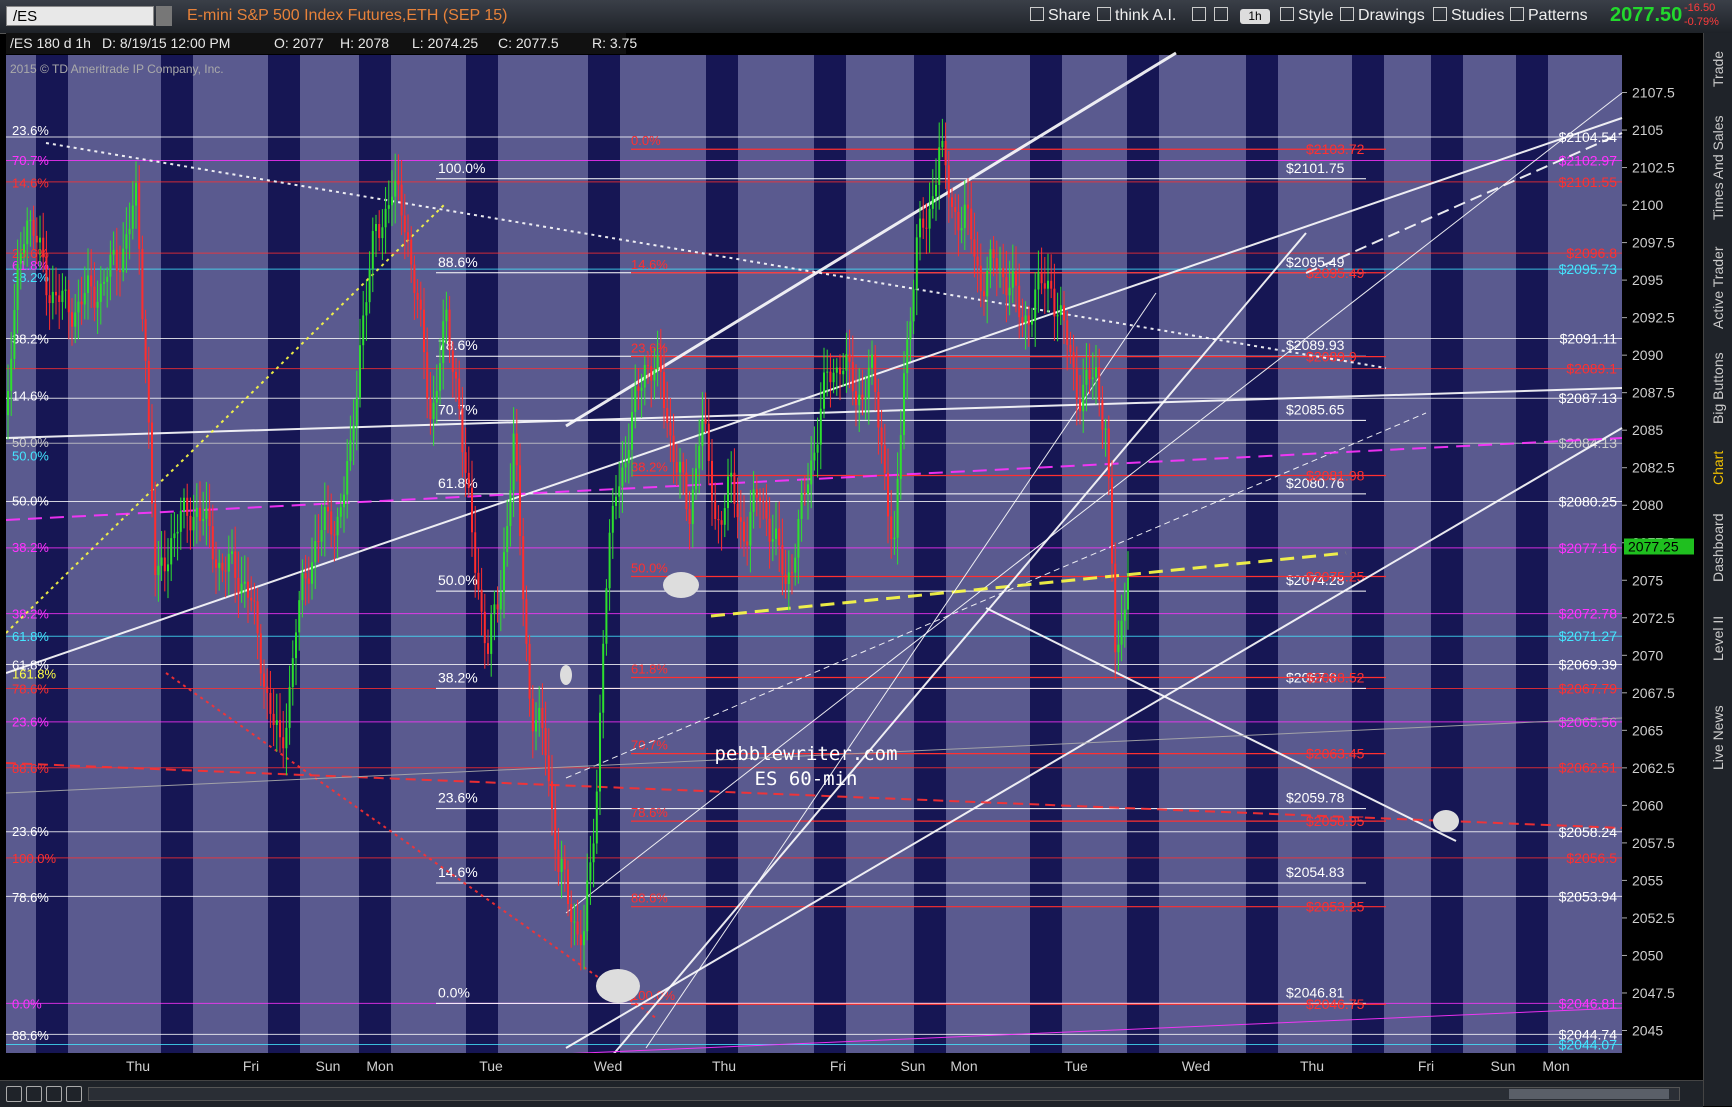  Describe the element at coordinates (1591, 253) in the screenshot. I see `level-price-label: $2096.8` at that location.